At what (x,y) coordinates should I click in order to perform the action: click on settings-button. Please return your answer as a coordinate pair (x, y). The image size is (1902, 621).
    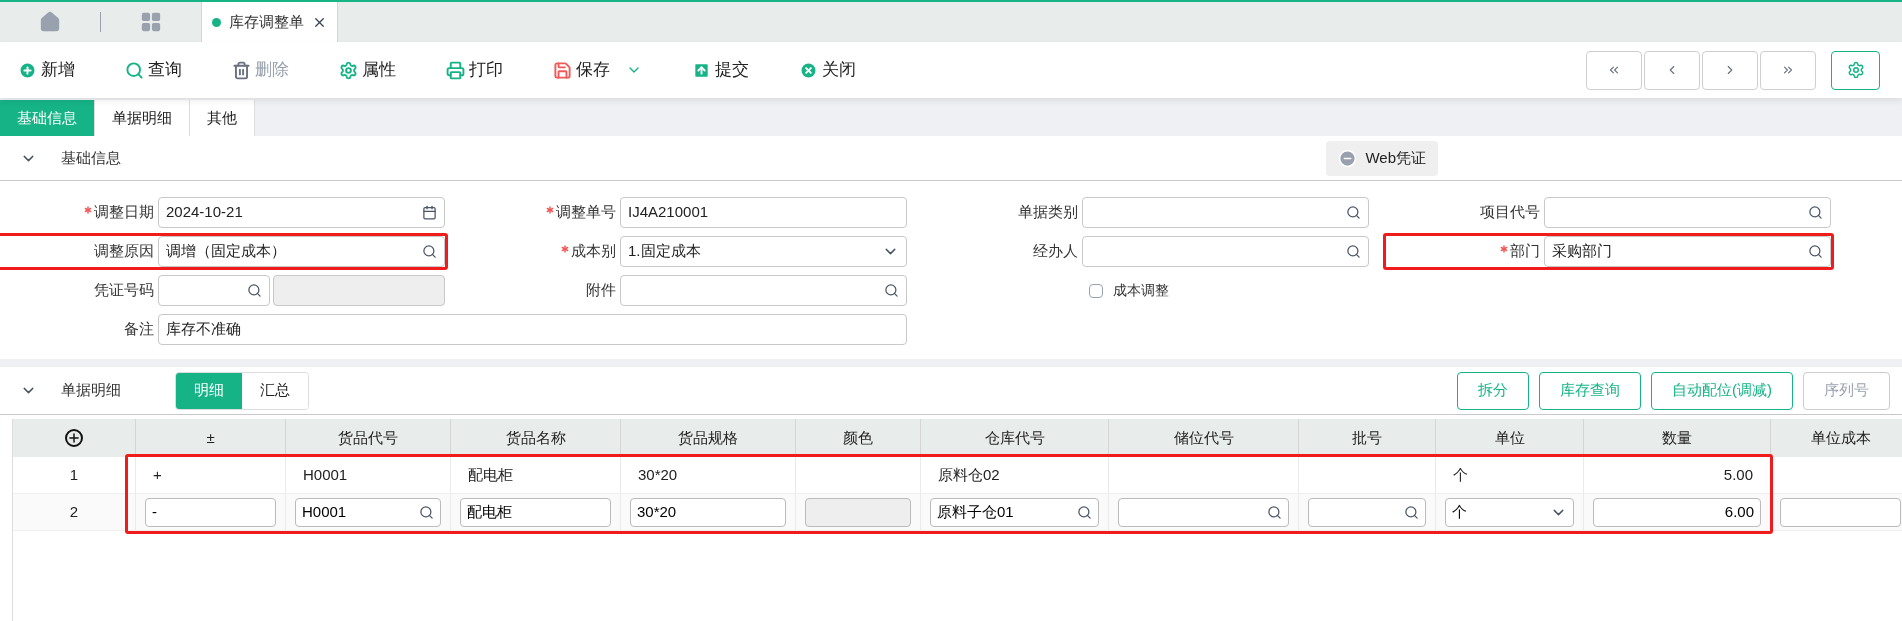
    Looking at the image, I should click on (1855, 70).